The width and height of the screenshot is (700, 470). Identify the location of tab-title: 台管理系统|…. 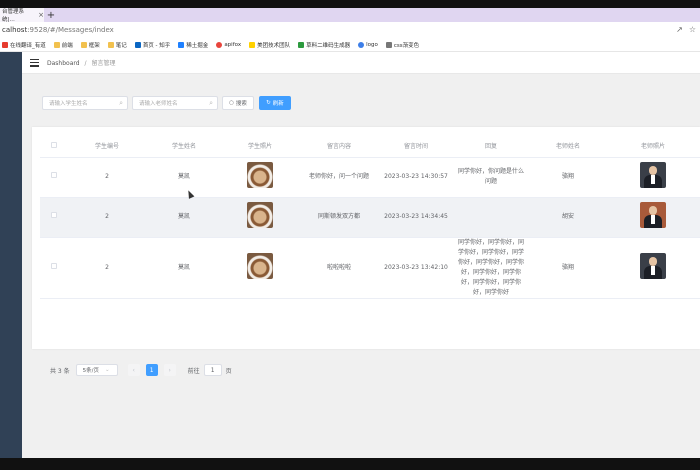
(13, 16).